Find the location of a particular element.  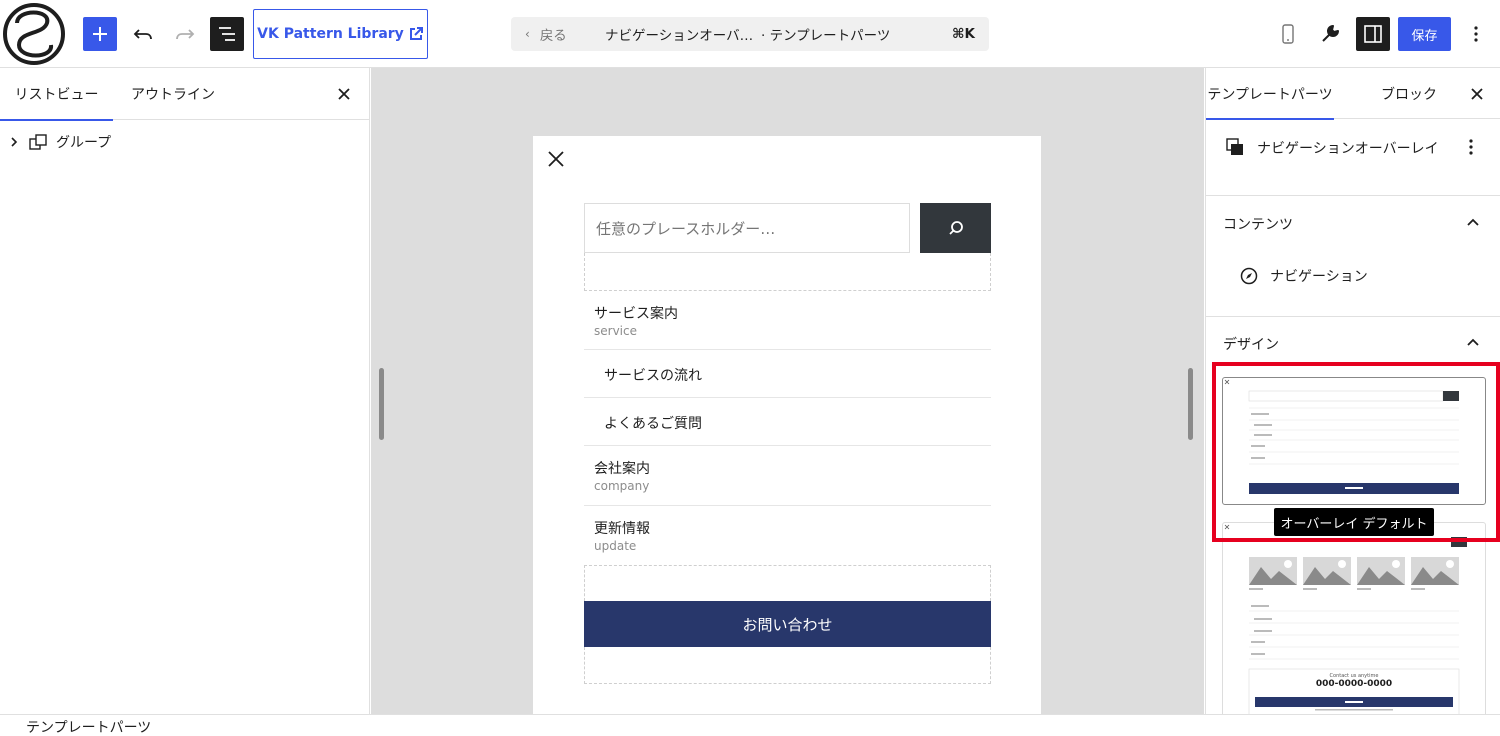

plus-icon is located at coordinates (100, 34).